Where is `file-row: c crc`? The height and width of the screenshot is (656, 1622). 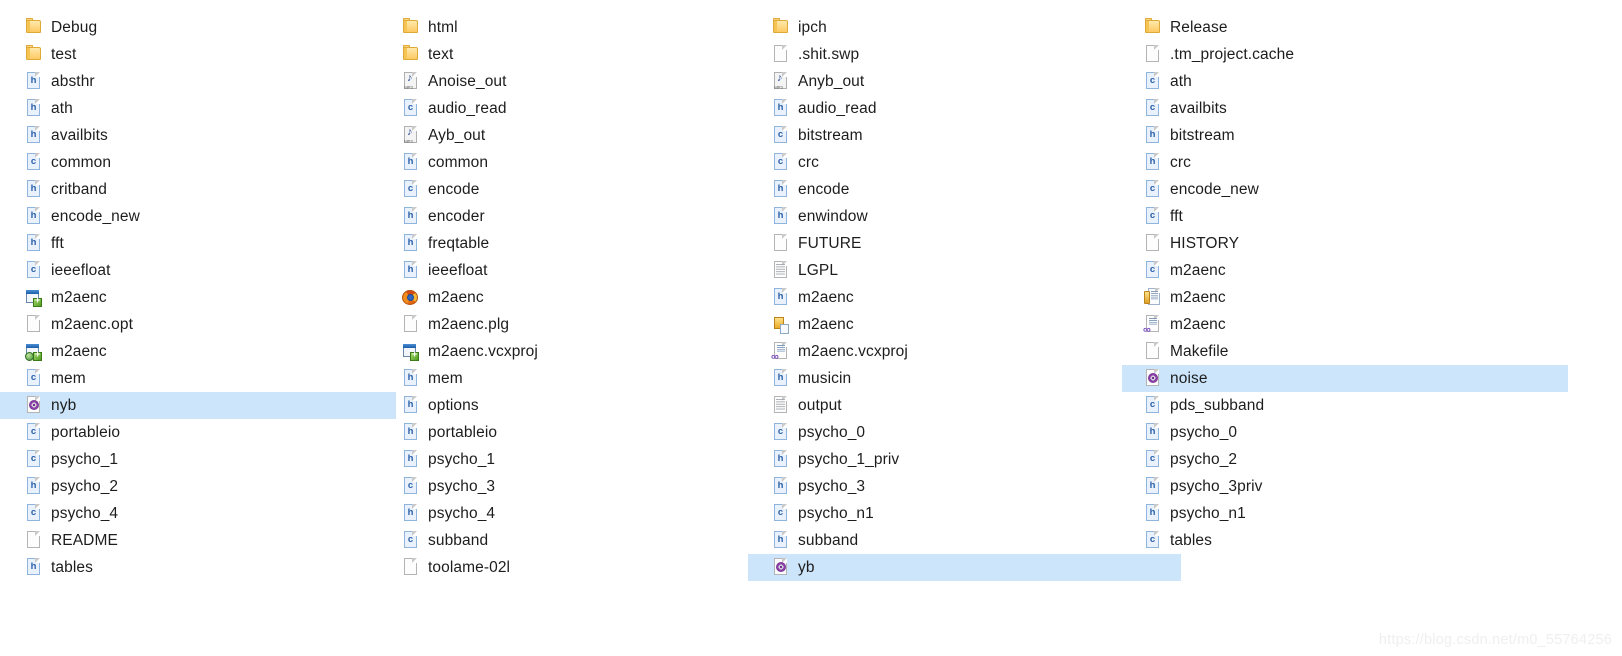 file-row: c crc is located at coordinates (946, 162).